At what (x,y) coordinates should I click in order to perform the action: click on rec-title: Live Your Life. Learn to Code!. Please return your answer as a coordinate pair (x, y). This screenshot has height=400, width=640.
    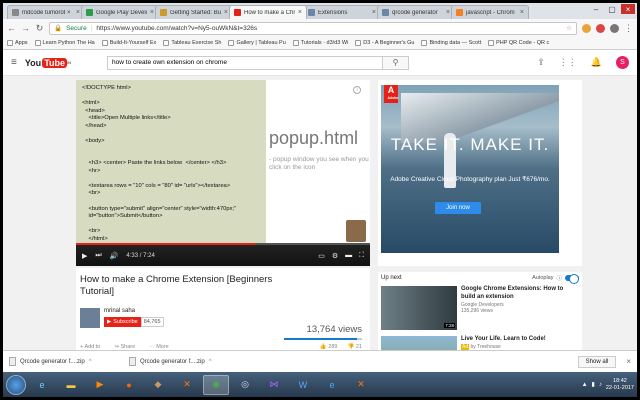
    Looking at the image, I should click on (520, 340).